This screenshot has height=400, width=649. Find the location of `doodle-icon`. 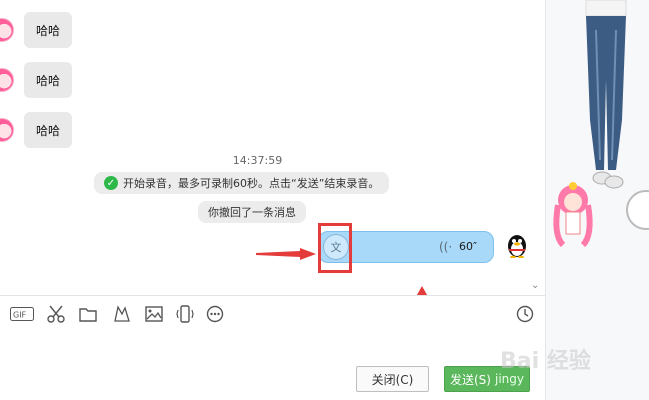

doodle-icon is located at coordinates (122, 314).